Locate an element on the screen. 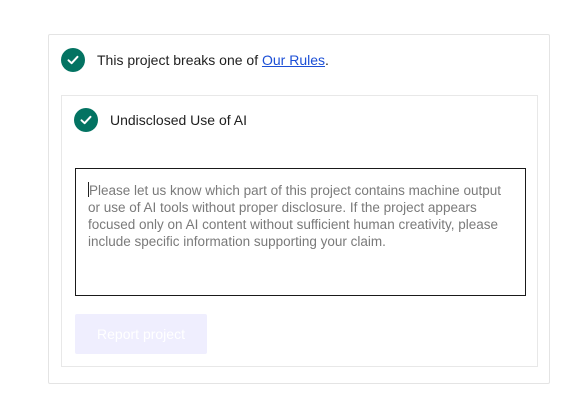 This screenshot has height=402, width=571. rule-statement-suffix: . is located at coordinates (327, 60).